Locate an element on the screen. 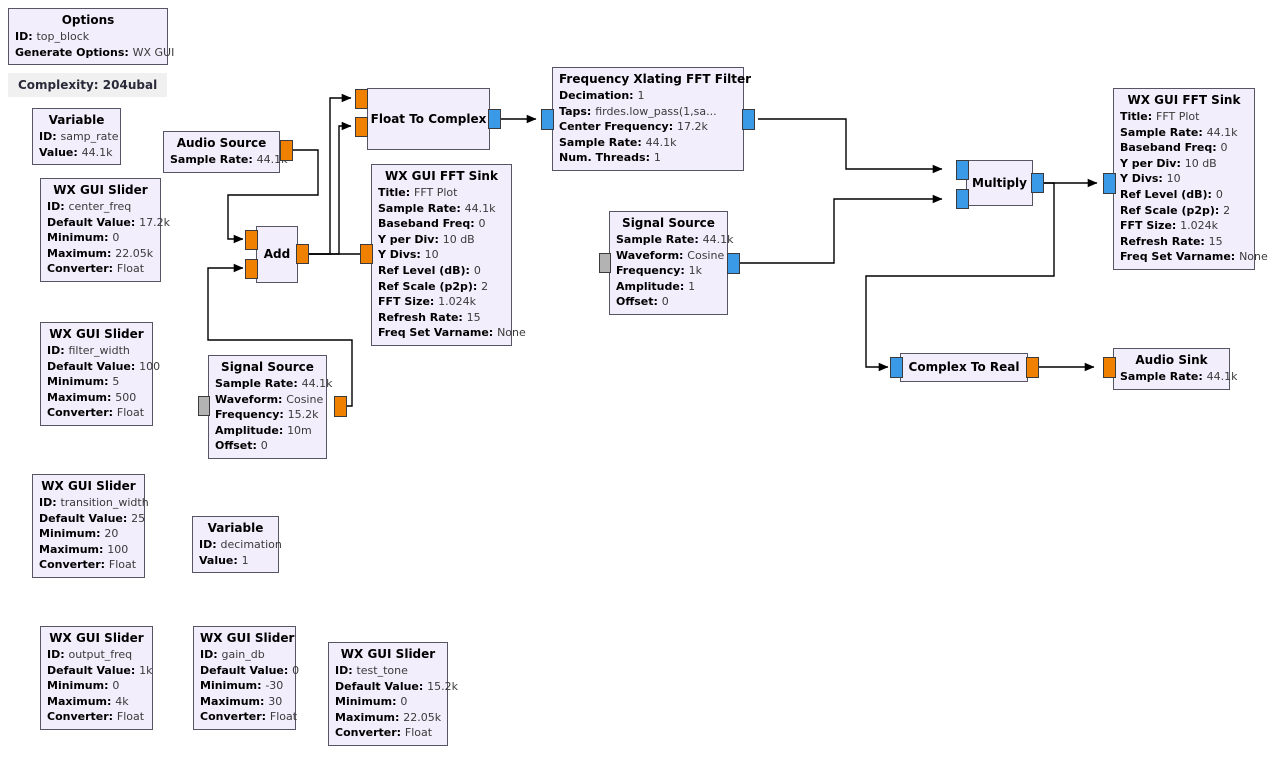 Image resolution: width=1280 pixels, height=763 pixels. param-row: Ref Scale (p2p): 2 is located at coordinates (1175, 210).